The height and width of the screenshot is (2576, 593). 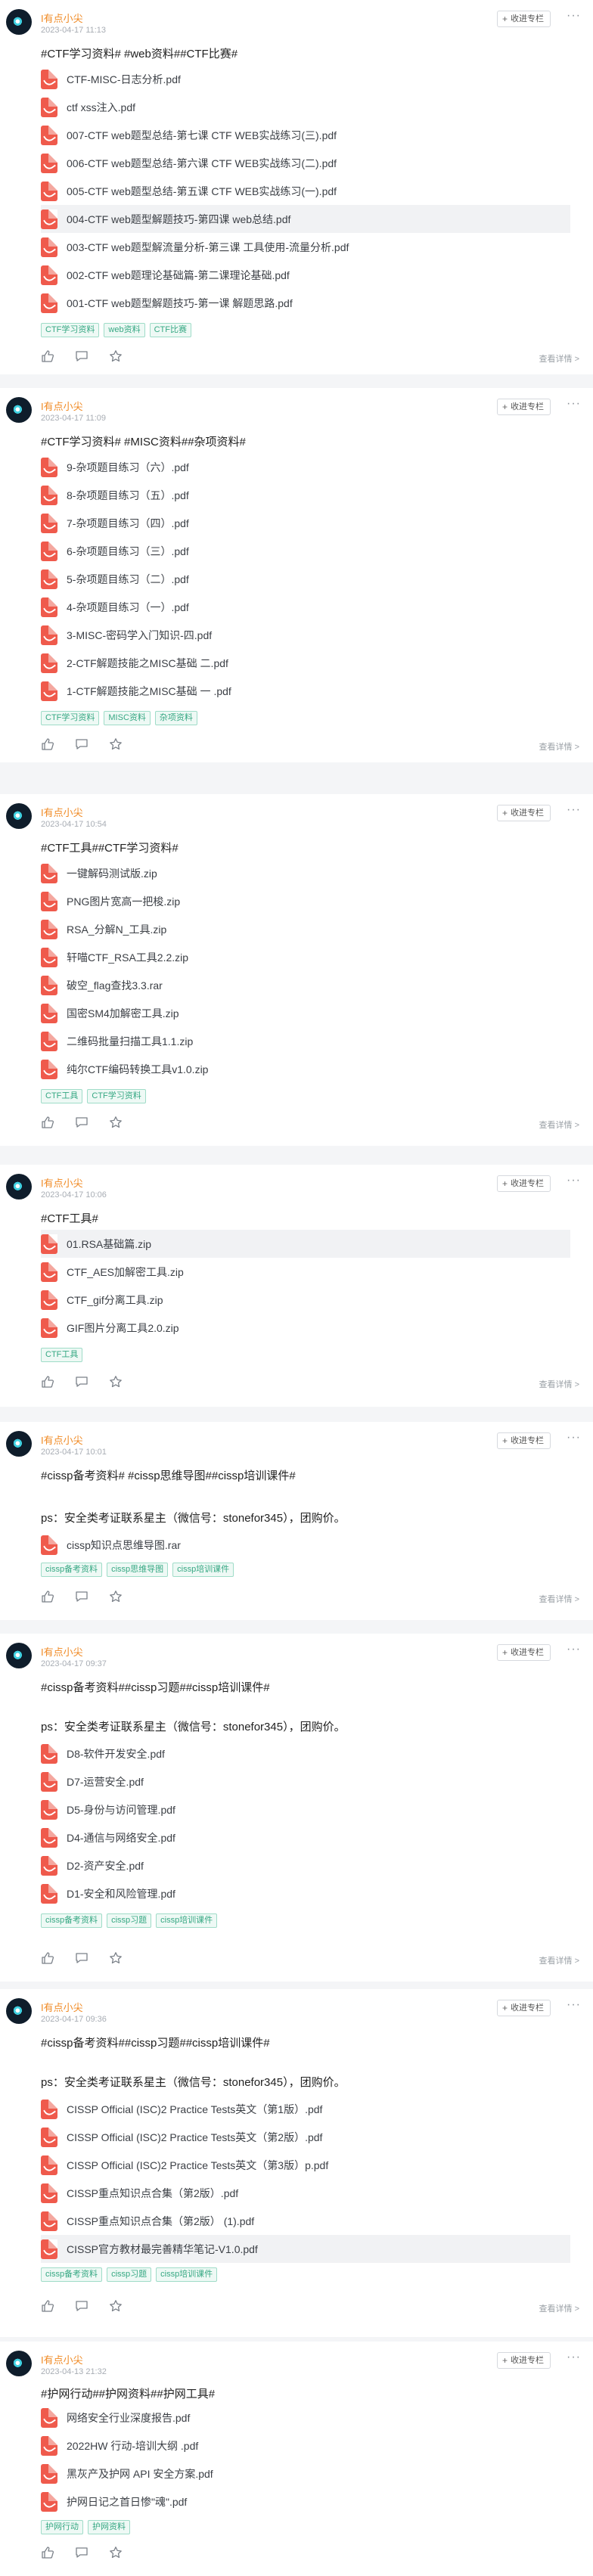 What do you see at coordinates (305, 985) in the screenshot?
I see `attachment-item: 破空_flag查找3.3.rar` at bounding box center [305, 985].